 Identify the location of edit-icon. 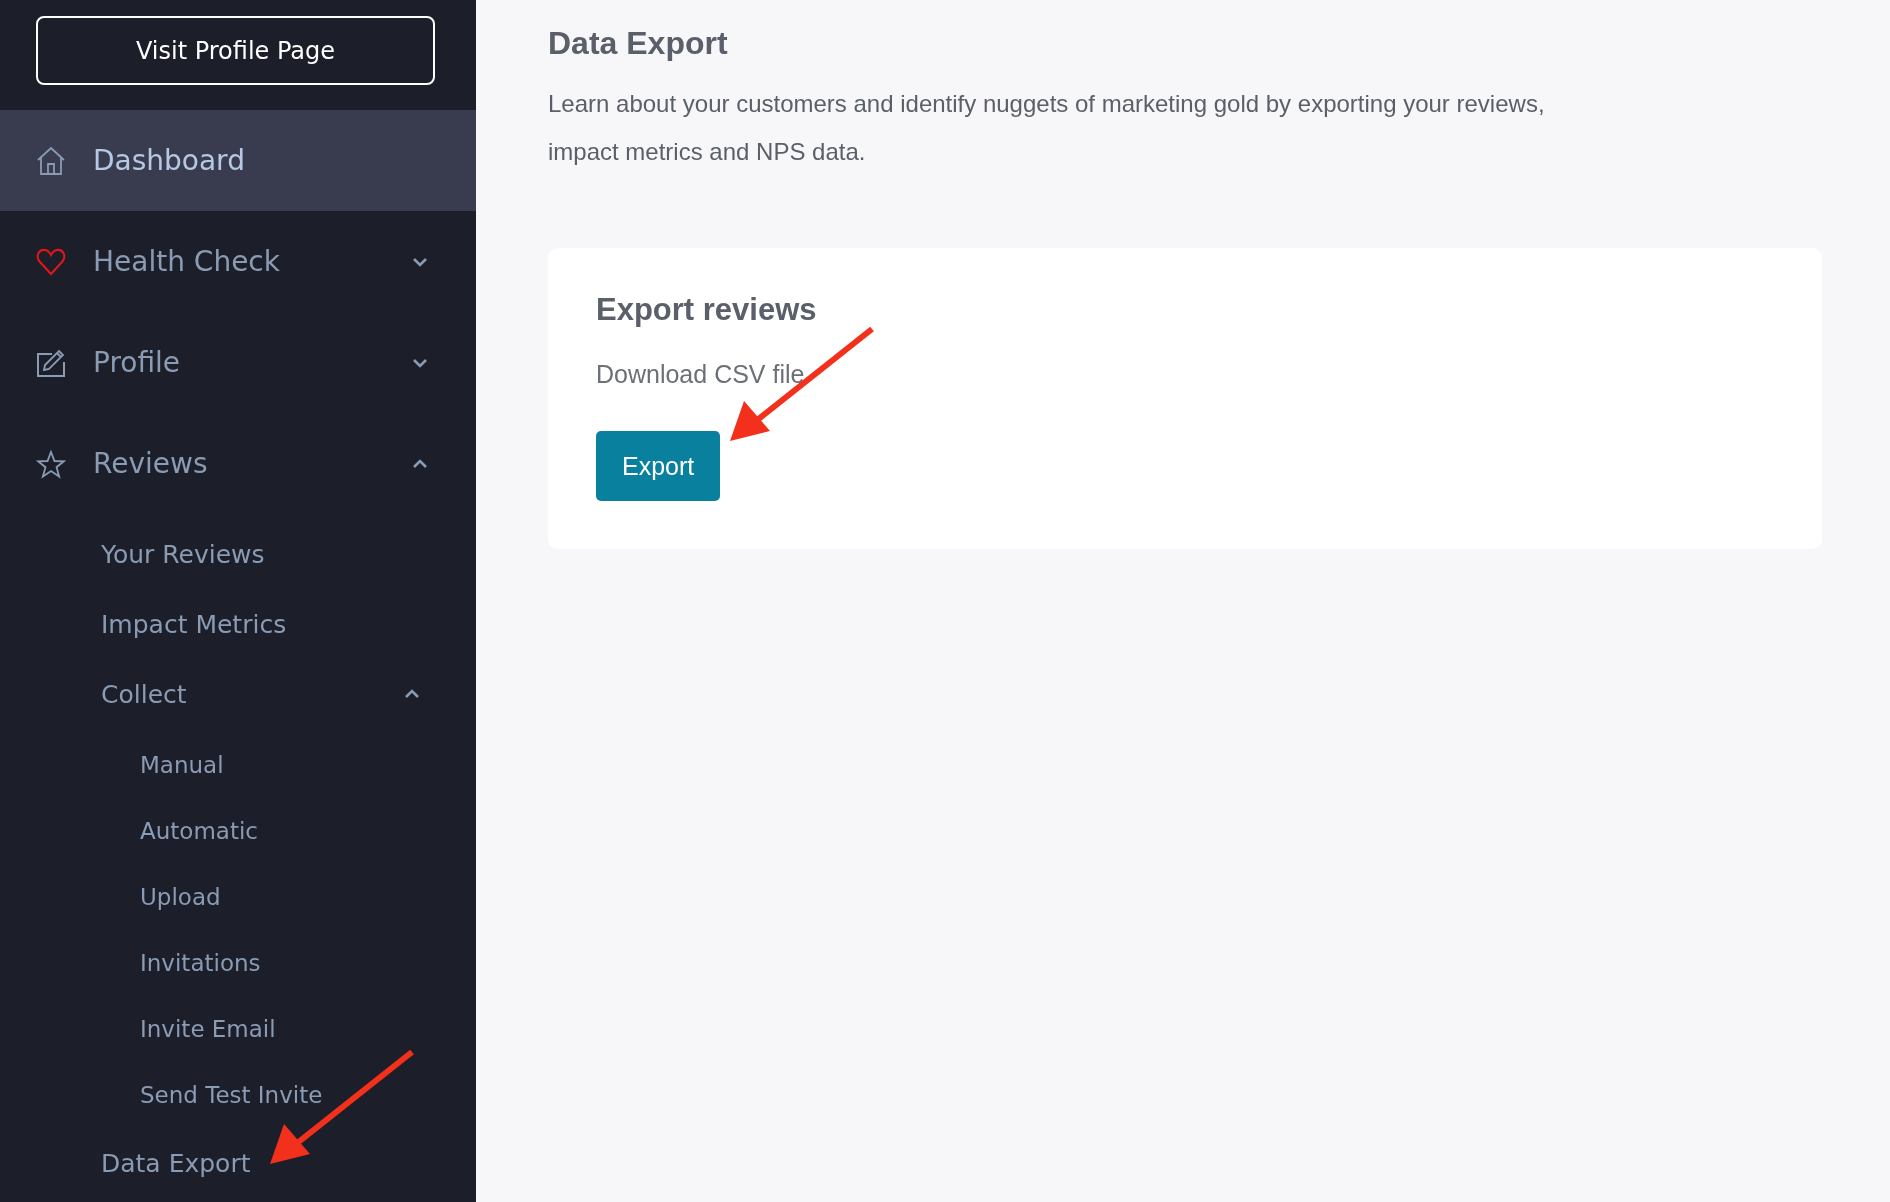
(51, 362).